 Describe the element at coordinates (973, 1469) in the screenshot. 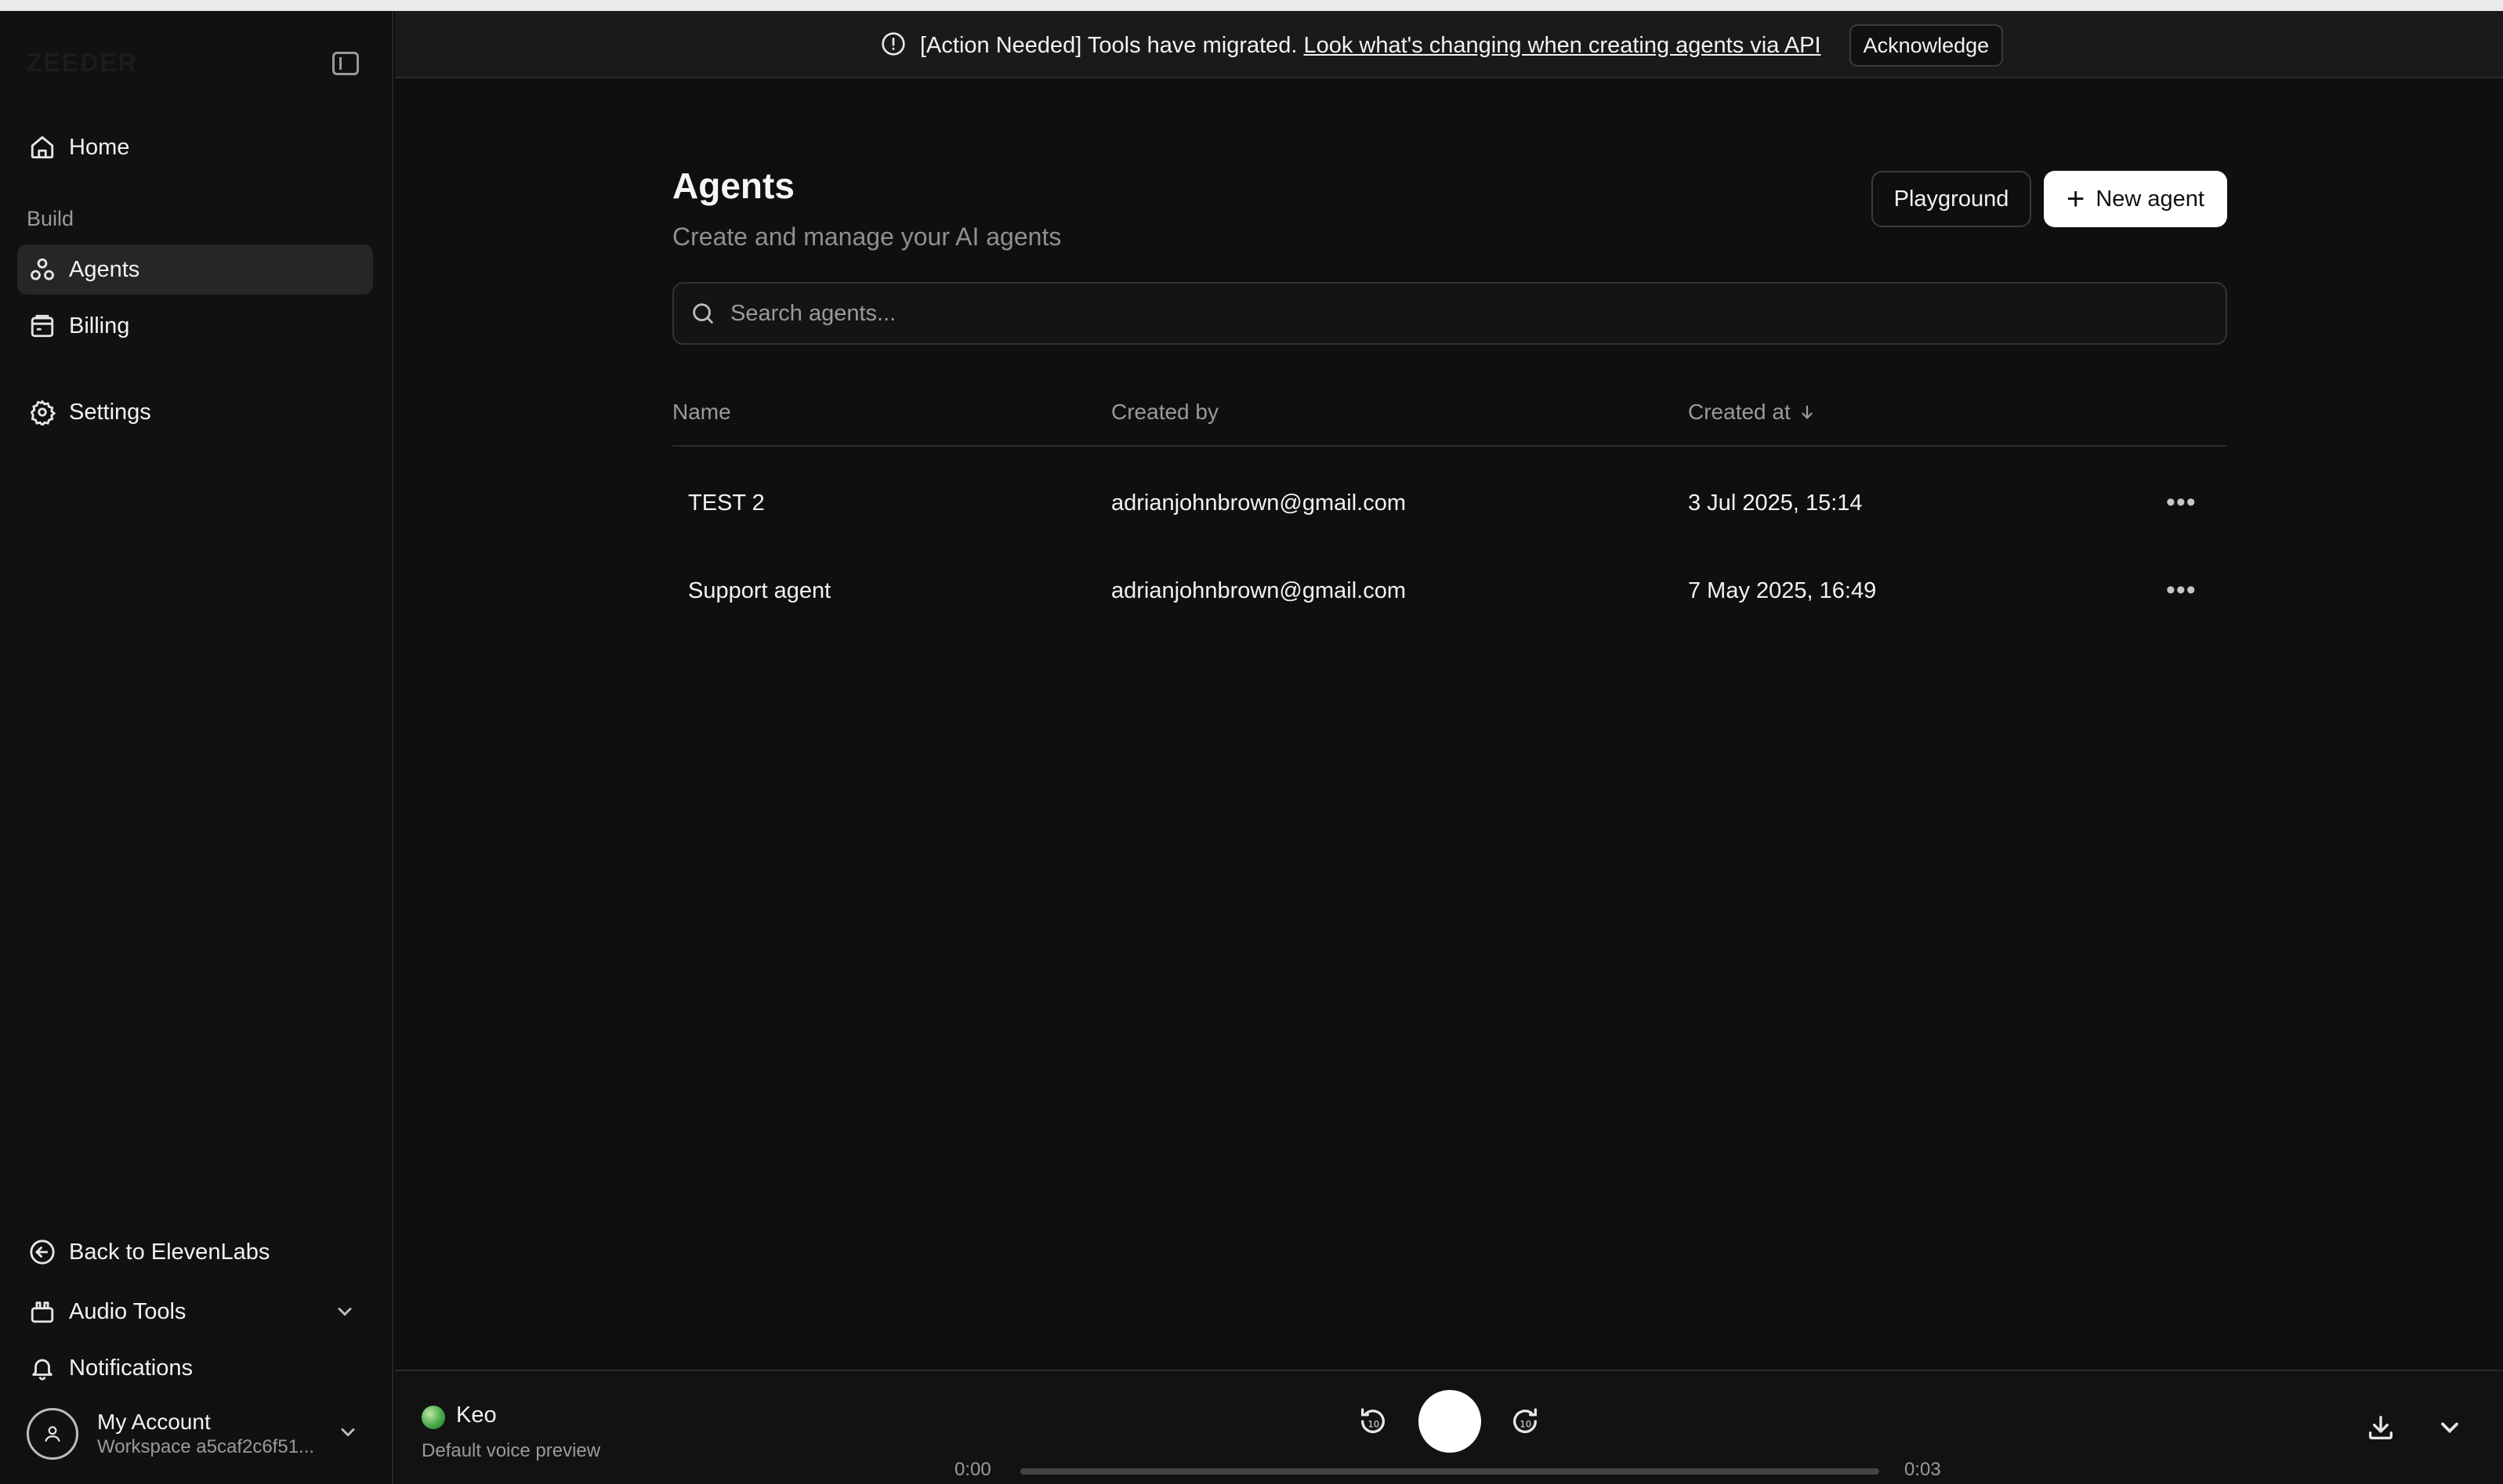

I see `current-time: 0:00` at that location.